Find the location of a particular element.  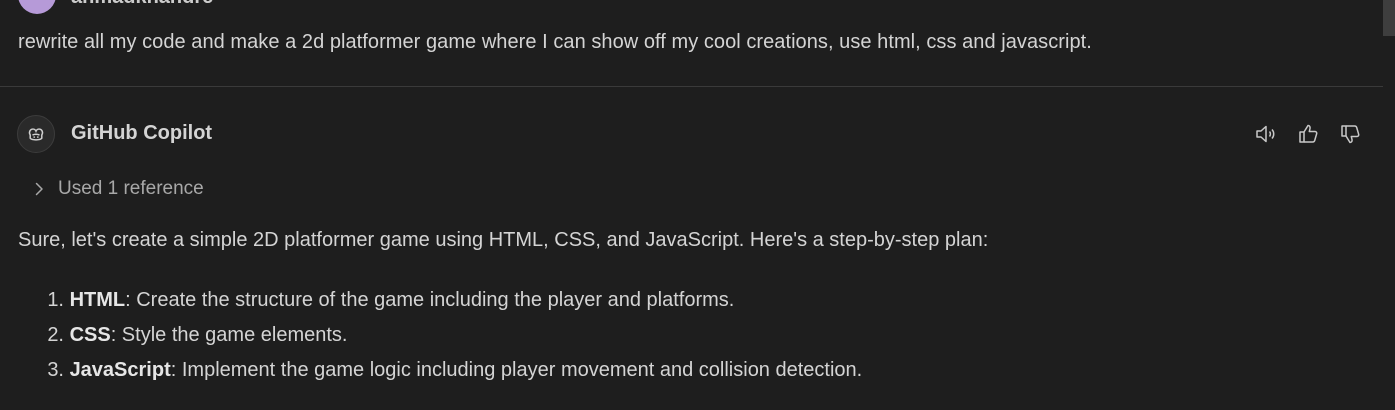

reference-label: Used 1 reference is located at coordinates (131, 188).